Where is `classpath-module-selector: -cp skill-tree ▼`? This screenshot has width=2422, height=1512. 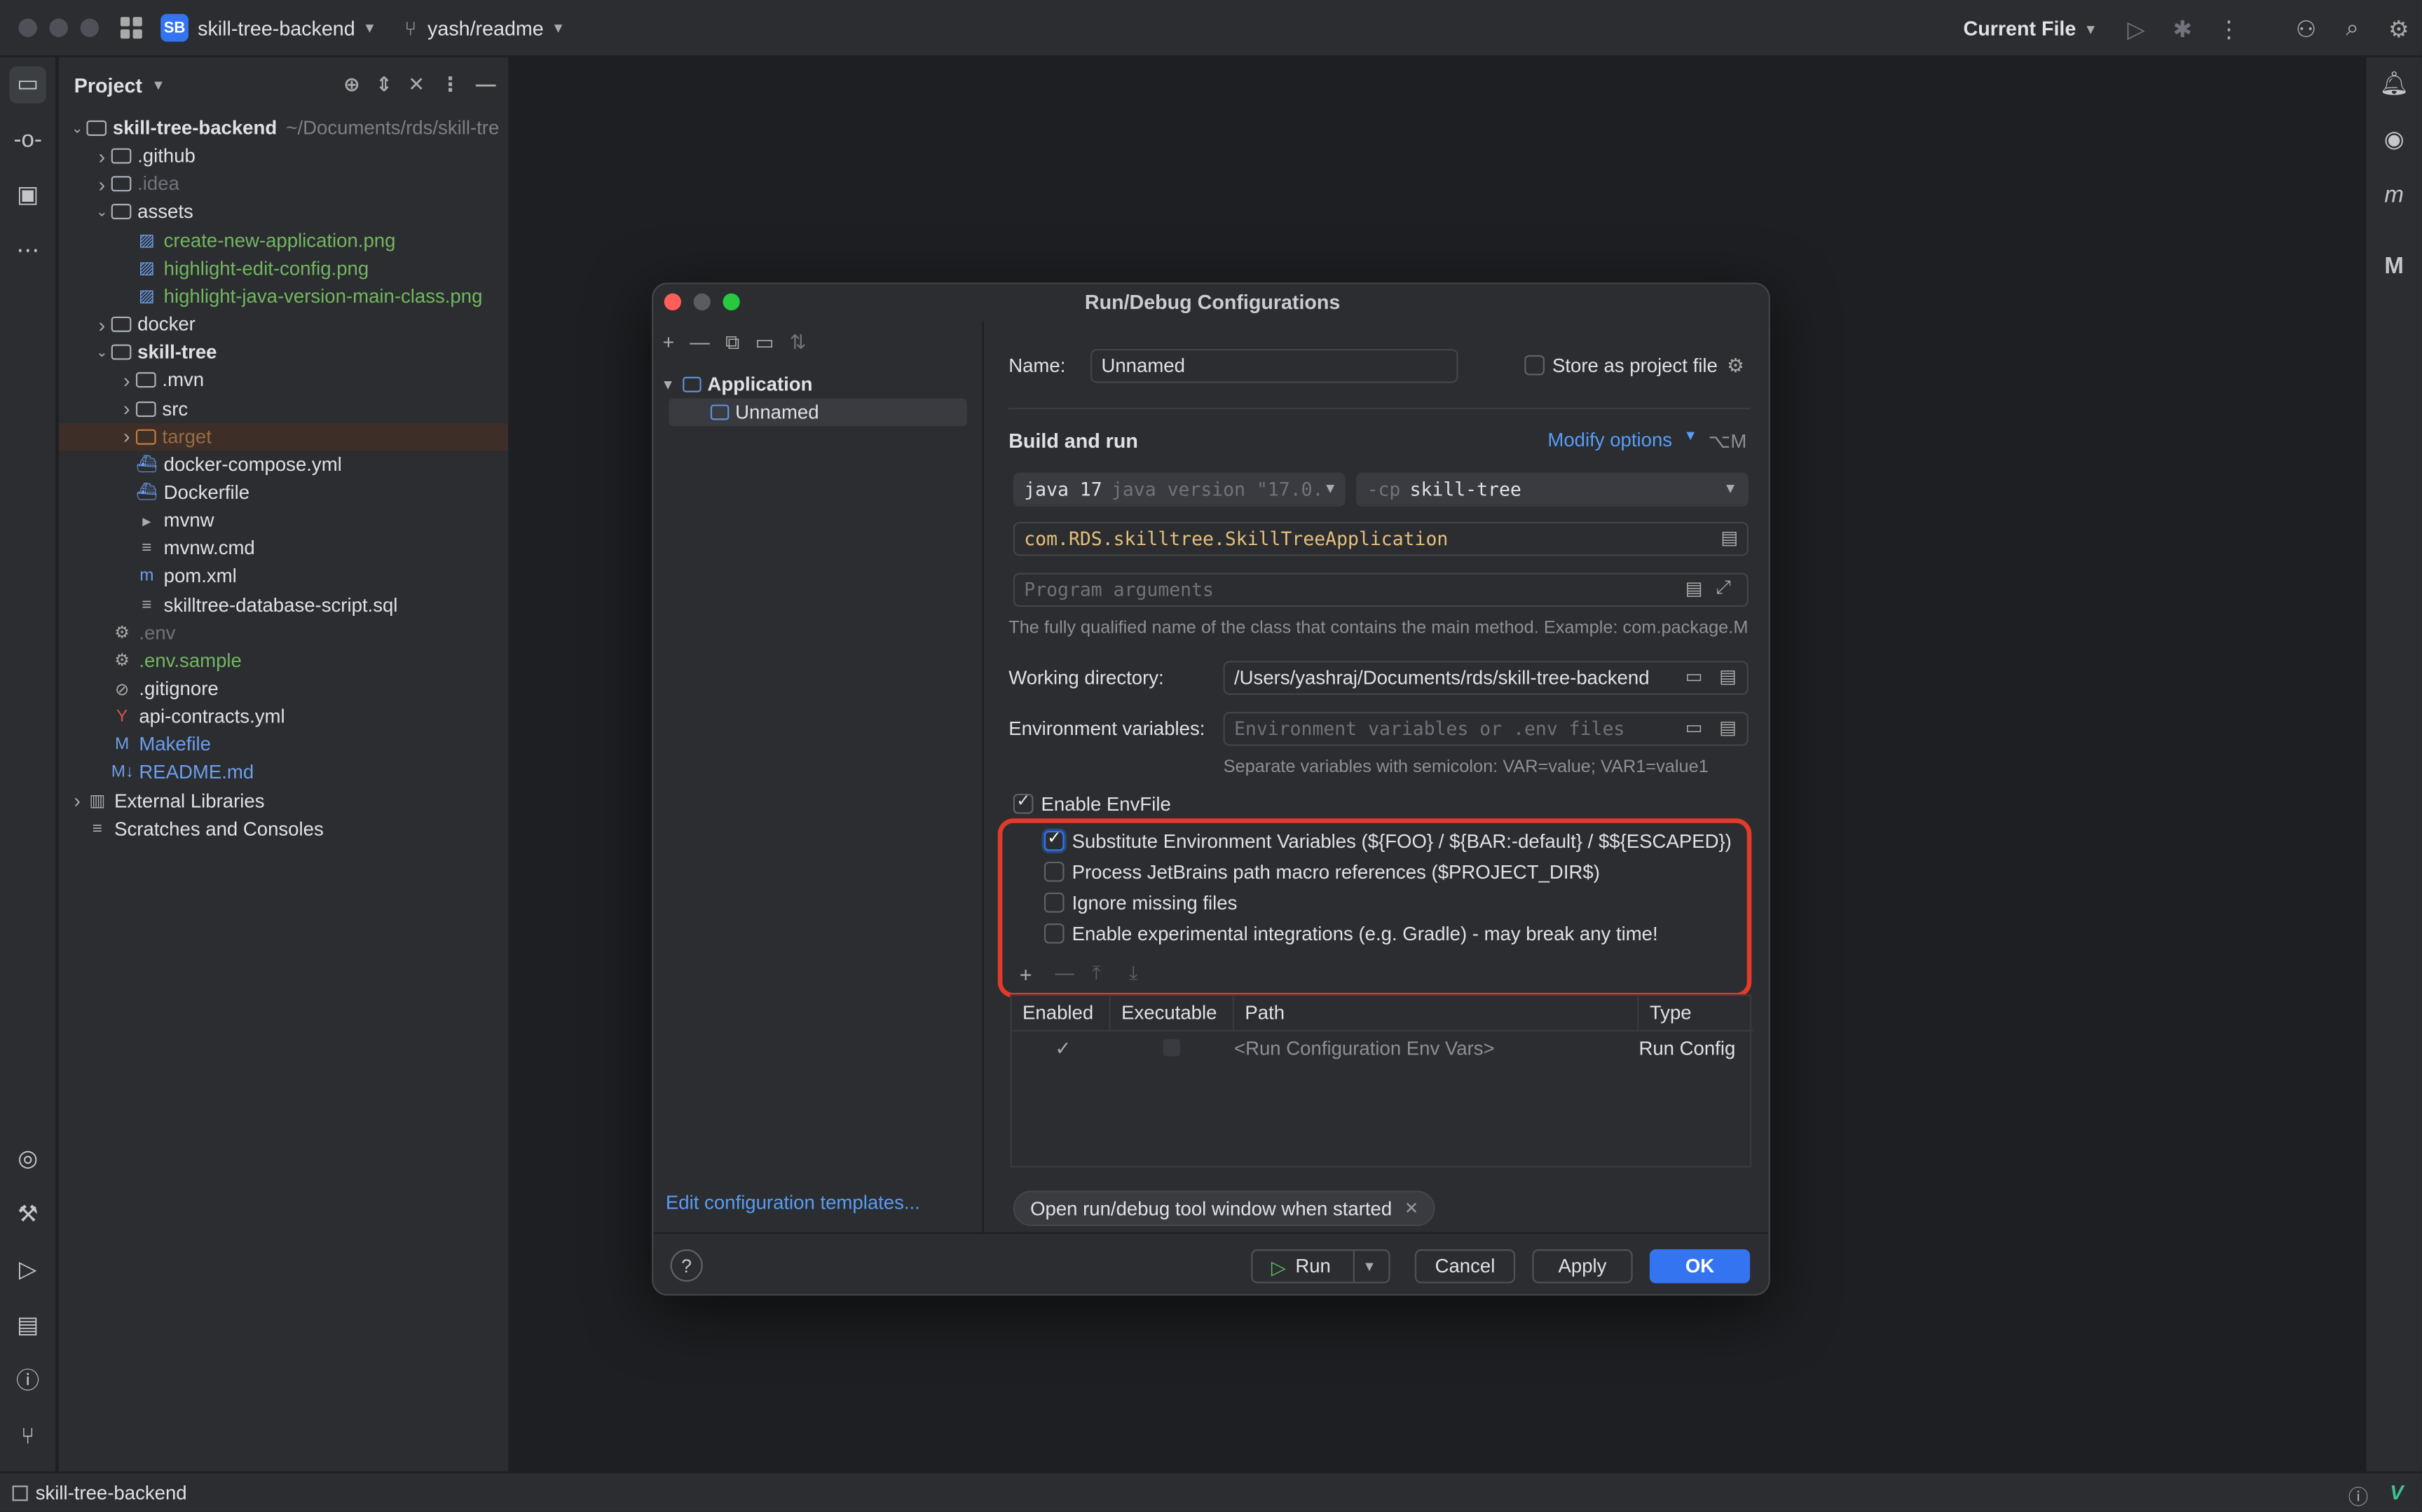
classpath-module-selector: -cp skill-tree ▼ is located at coordinates (1553, 490).